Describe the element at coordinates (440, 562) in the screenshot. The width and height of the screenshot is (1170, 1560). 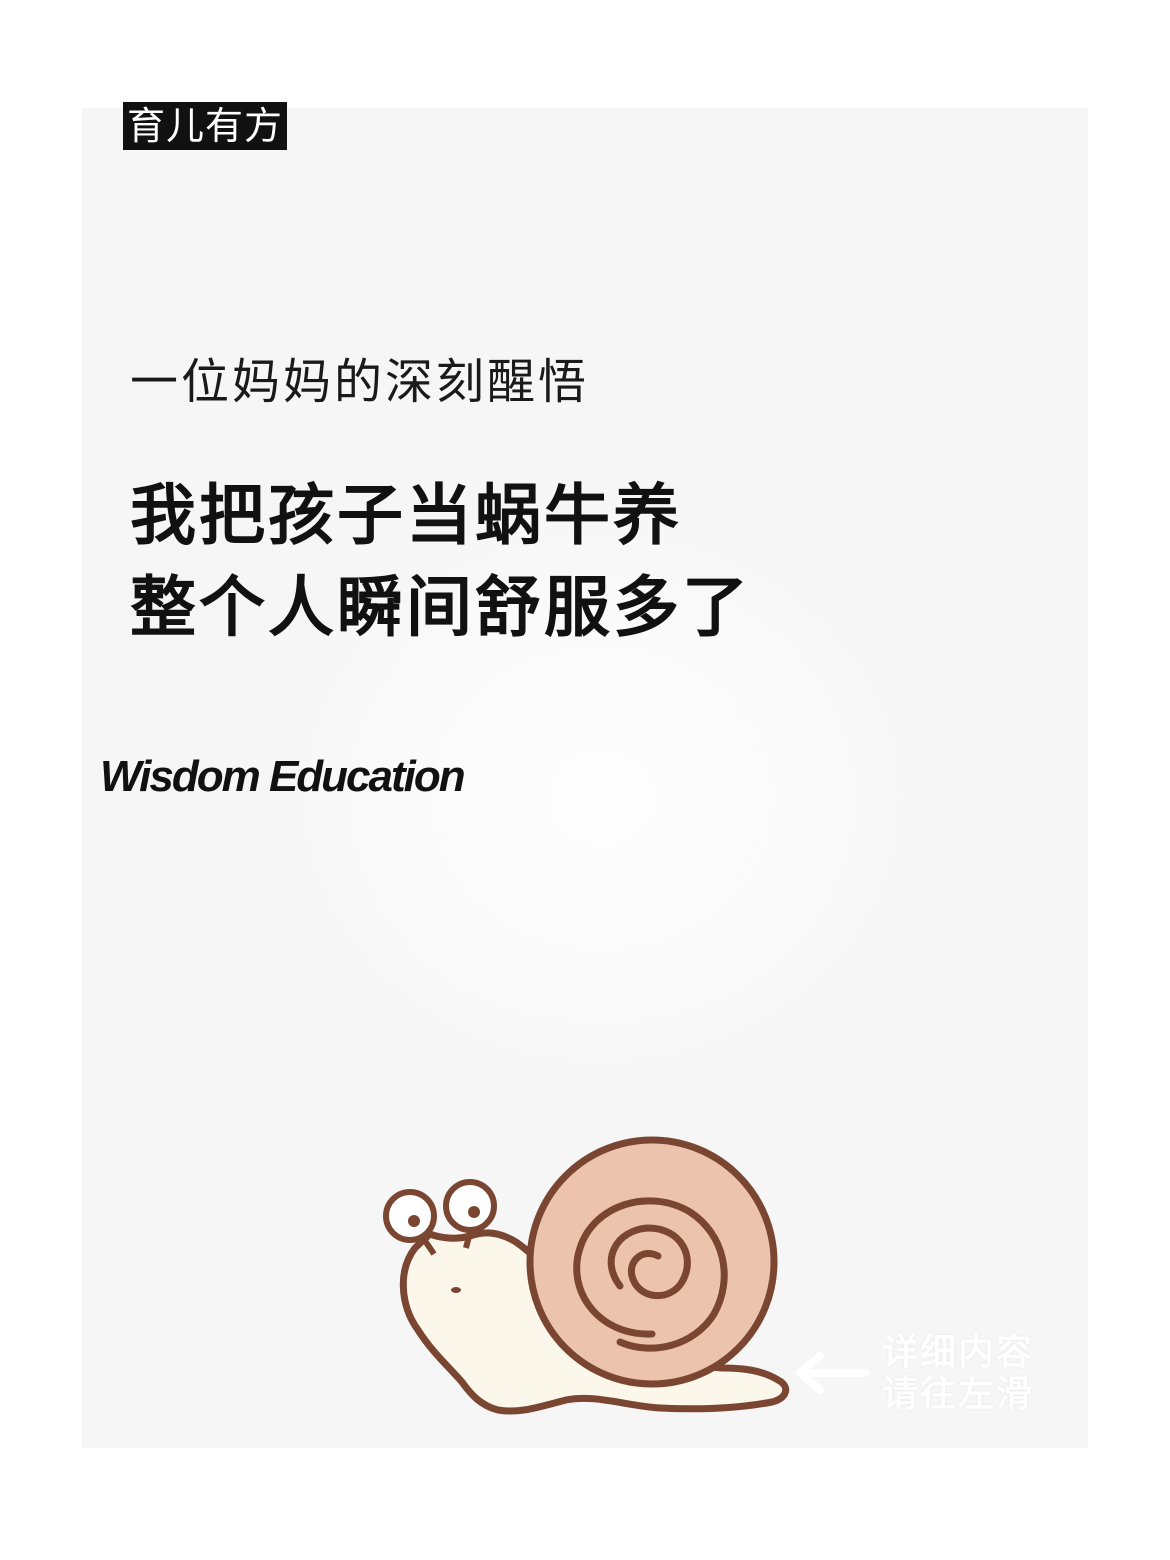
I see `headline: 我把孩子当蜗牛养 整个人瞬间舒服多了` at that location.